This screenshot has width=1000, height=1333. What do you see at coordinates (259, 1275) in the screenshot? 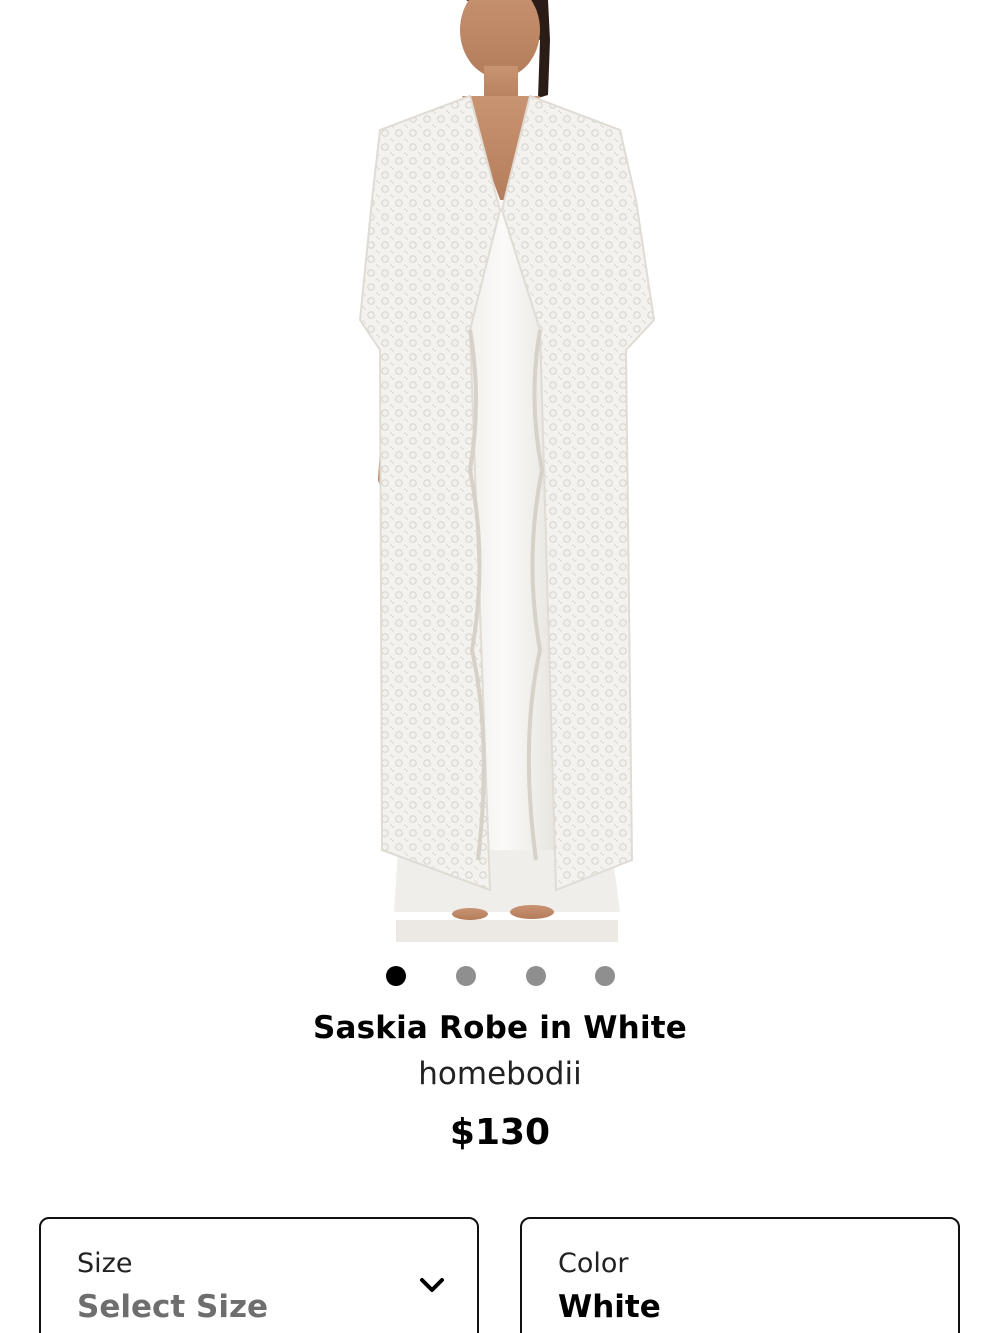
I see `size-select: Size Select Size` at bounding box center [259, 1275].